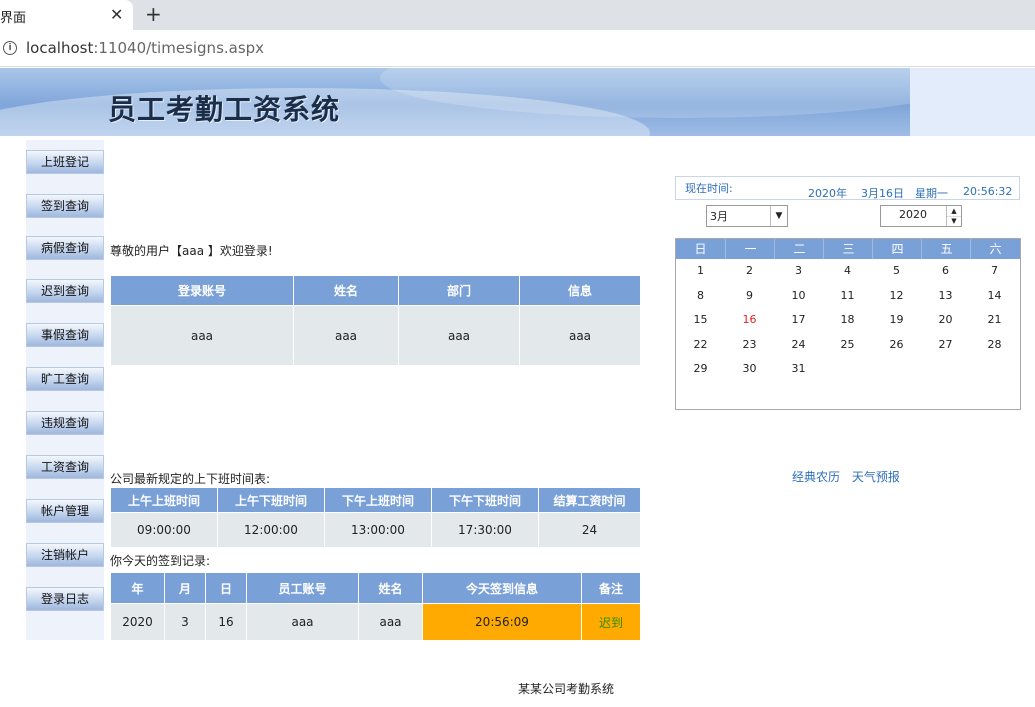 The width and height of the screenshot is (1035, 707). I want to click on current-time-display: 现在时间: 2020年 3月16日 星期一 20:56:32, so click(847, 188).